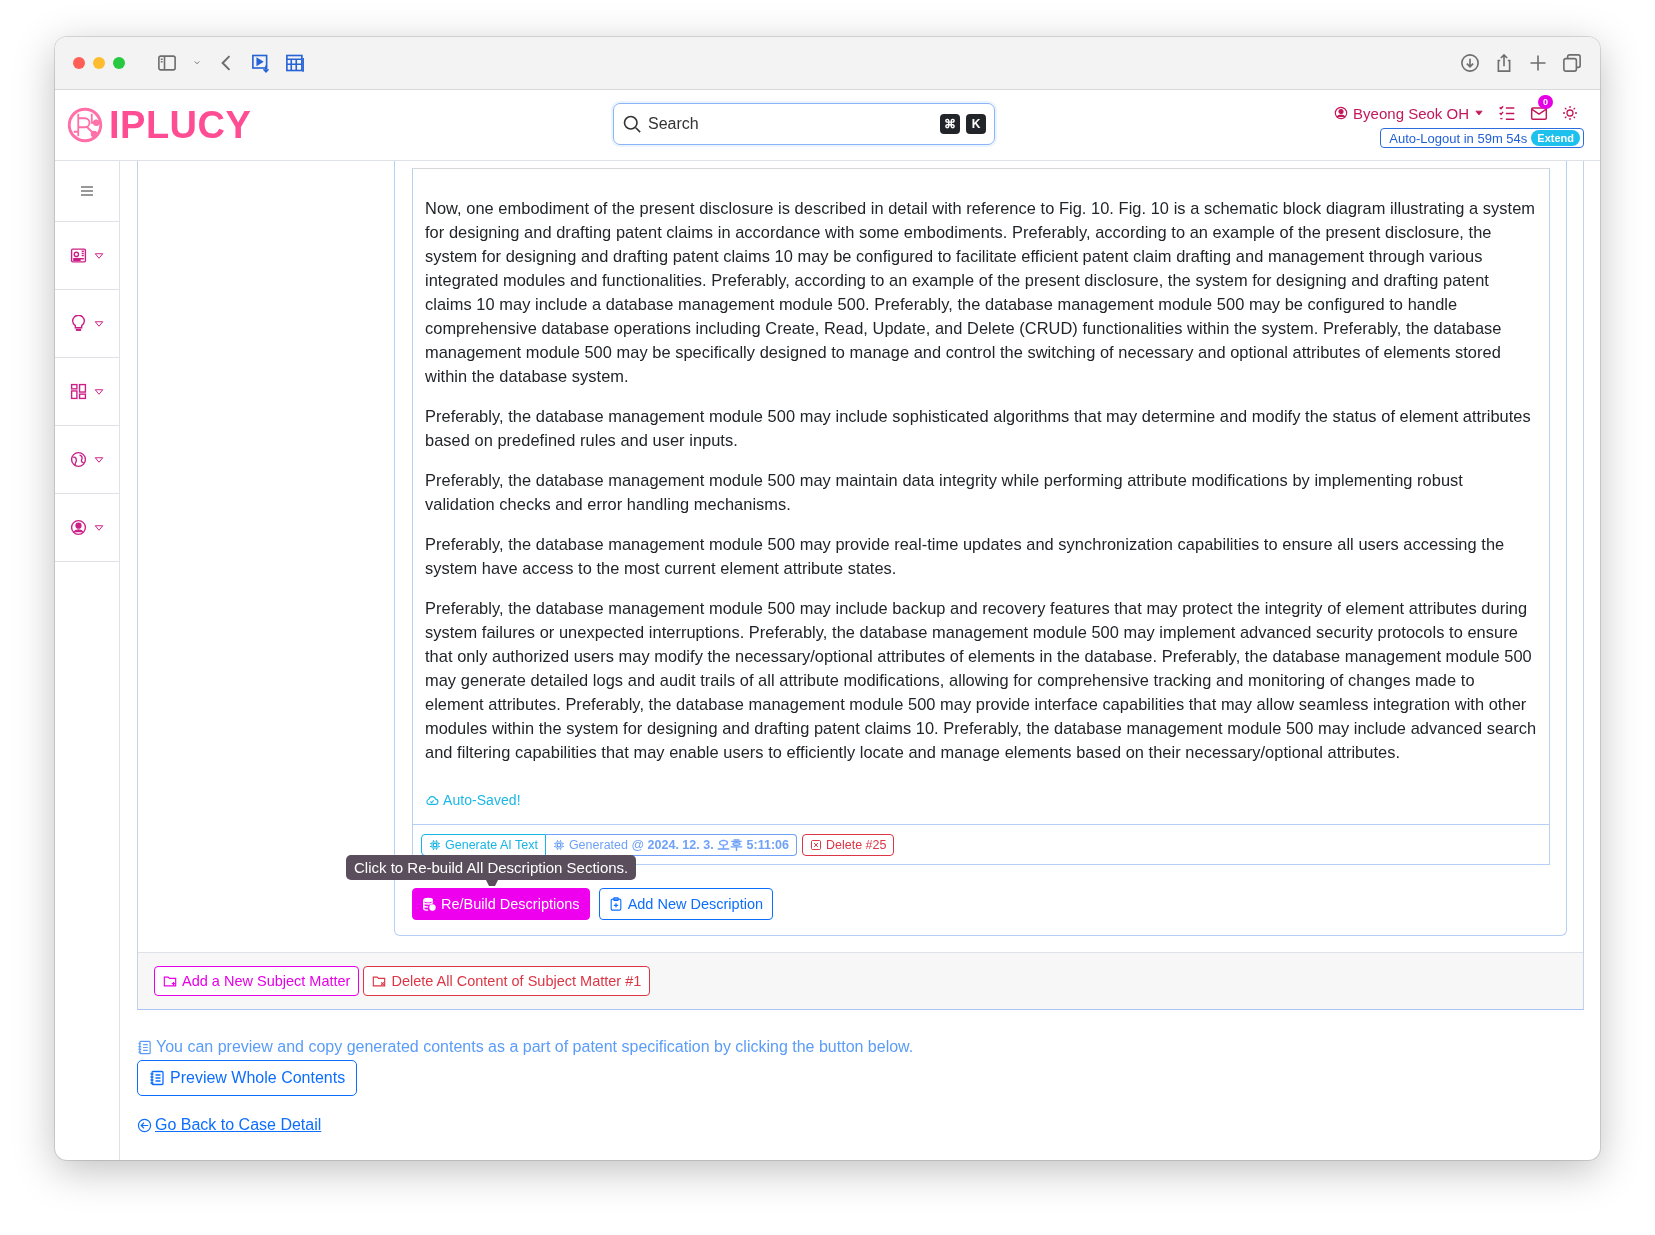 The height and width of the screenshot is (1235, 1655). I want to click on tooltip-arrow, so click(492, 883).